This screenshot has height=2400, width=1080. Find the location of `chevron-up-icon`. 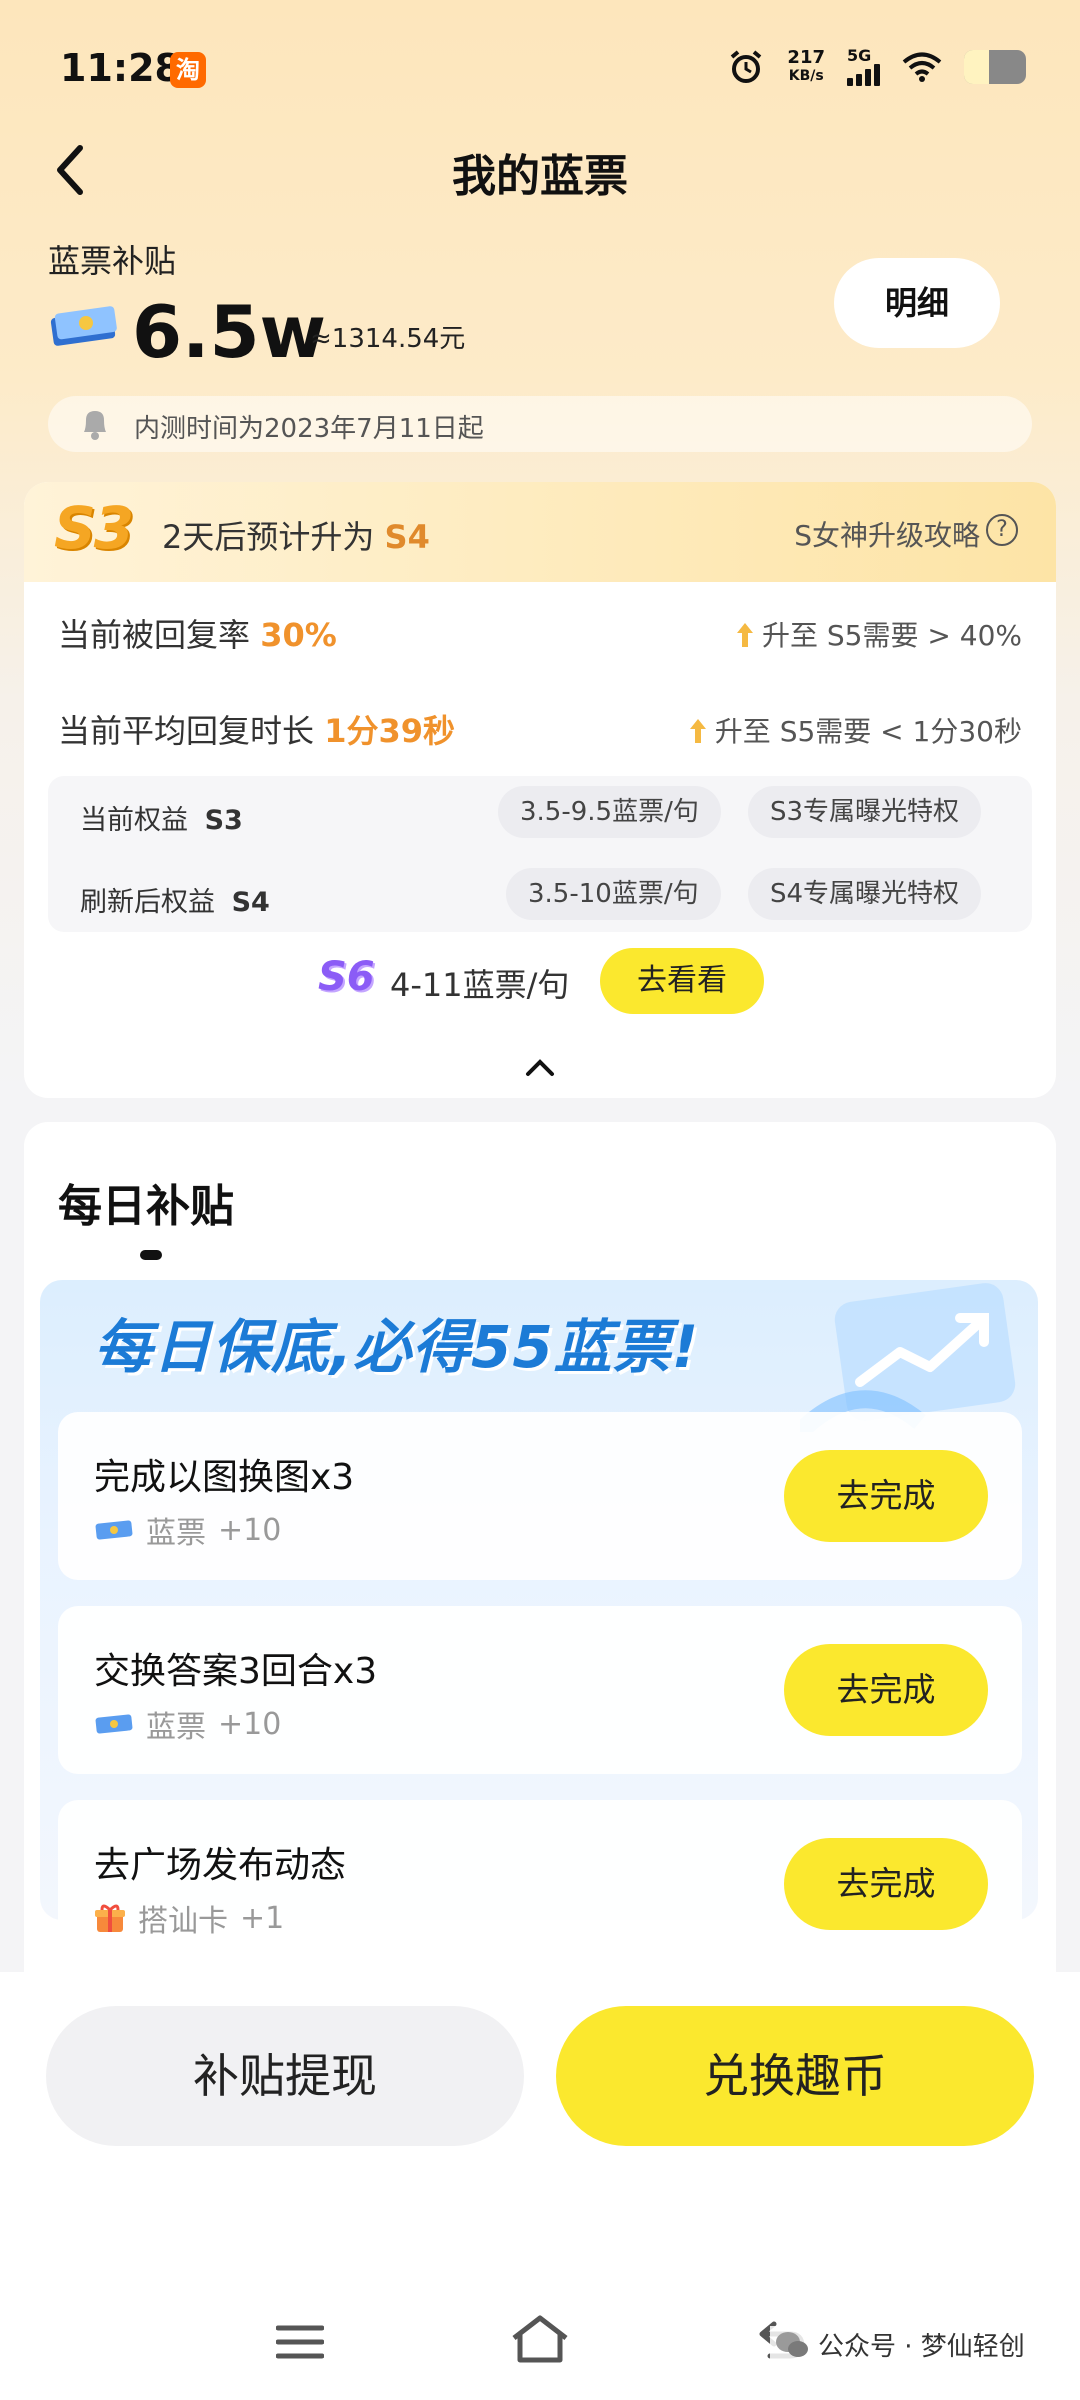

chevron-up-icon is located at coordinates (540, 1068).